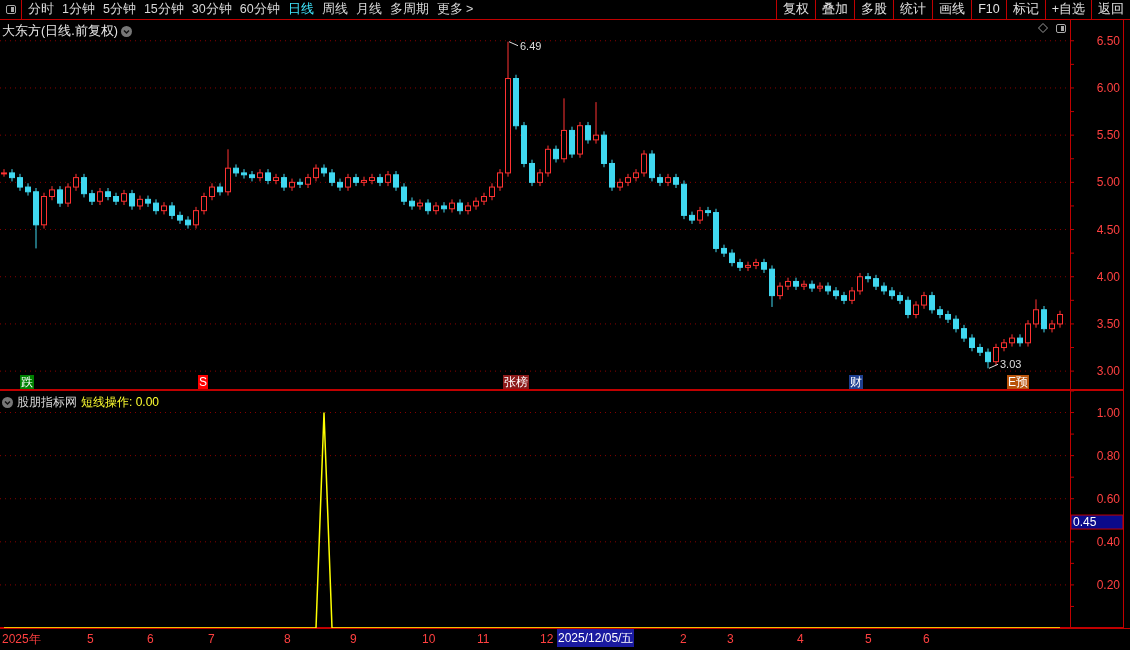 The width and height of the screenshot is (1130, 650). Describe the element at coordinates (1043, 28) in the screenshot. I see `diamond-icon` at that location.